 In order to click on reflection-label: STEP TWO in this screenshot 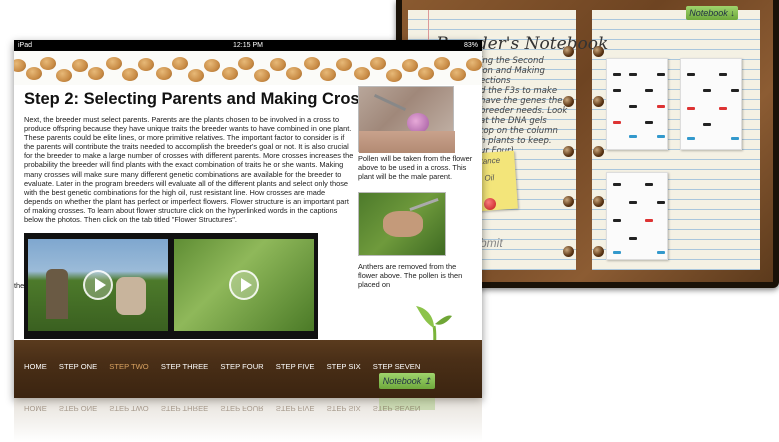, I will do `click(129, 408)`.